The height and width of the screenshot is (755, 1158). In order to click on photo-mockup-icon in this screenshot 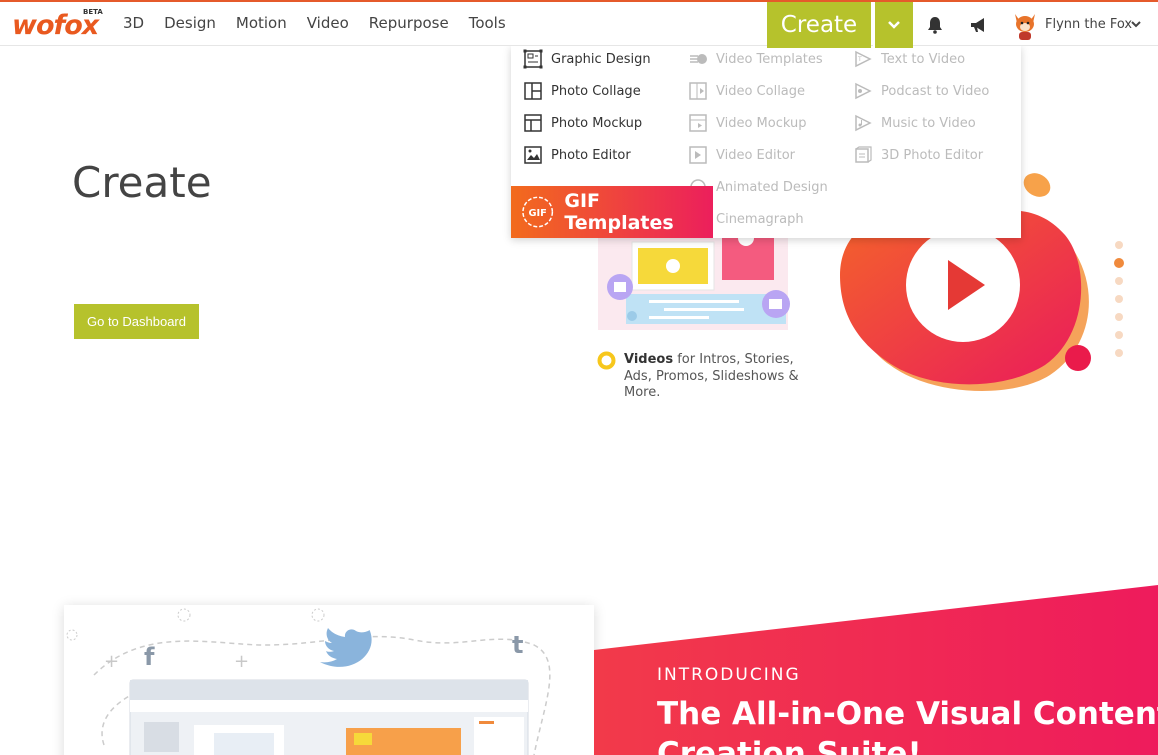, I will do `click(533, 123)`.